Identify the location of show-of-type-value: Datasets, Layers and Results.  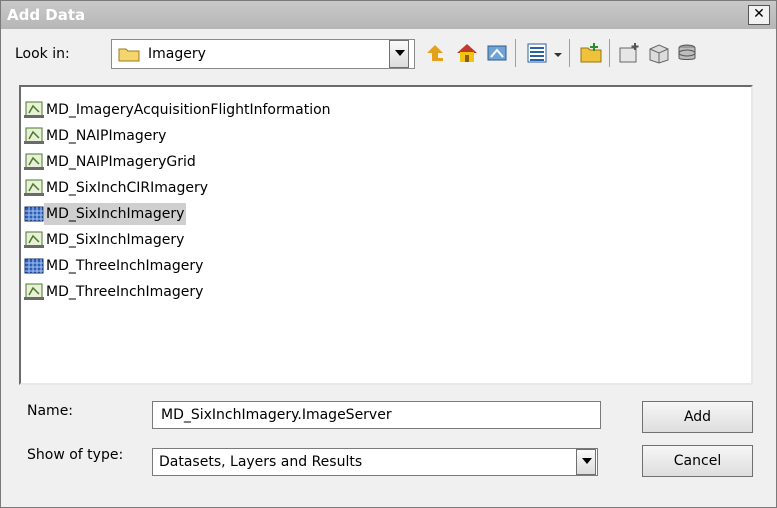
(261, 462).